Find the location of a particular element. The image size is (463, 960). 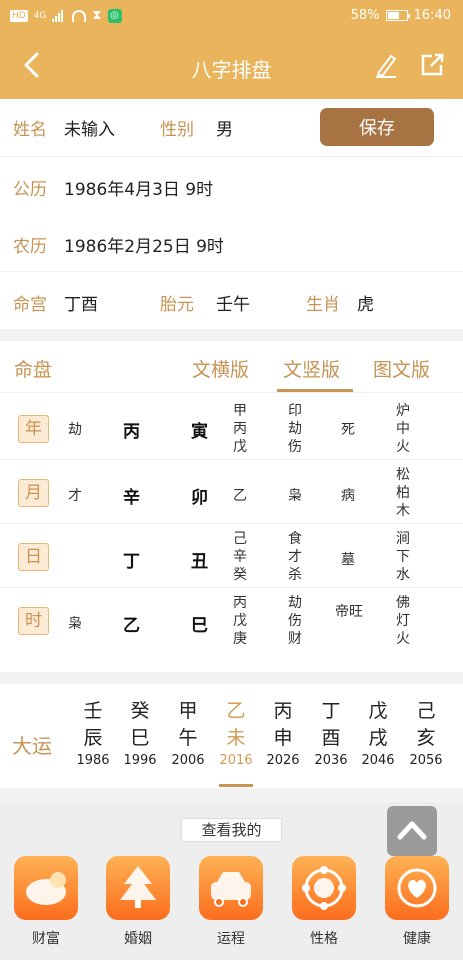

shishen: 枭 is located at coordinates (75, 624).